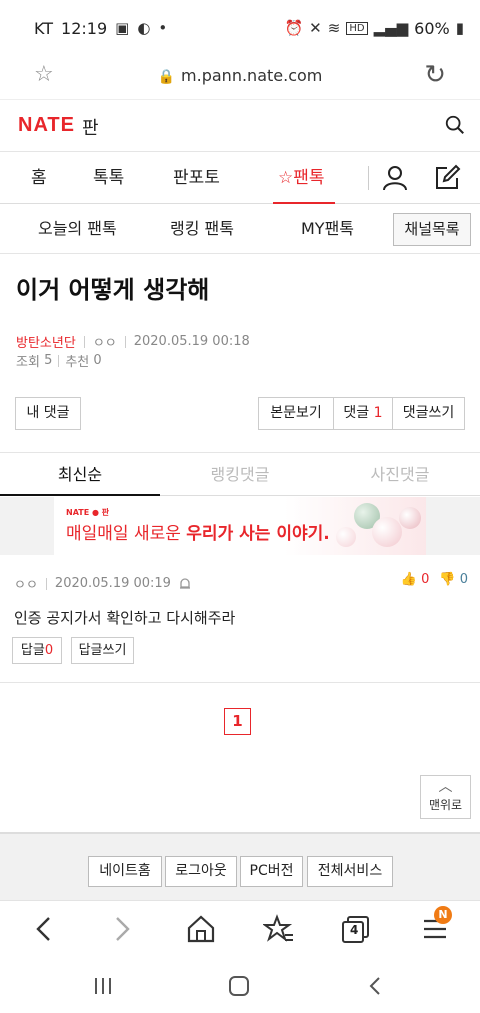 This screenshot has height=1013, width=480. I want to click on post-author: ㅇㅇ, so click(104, 343).